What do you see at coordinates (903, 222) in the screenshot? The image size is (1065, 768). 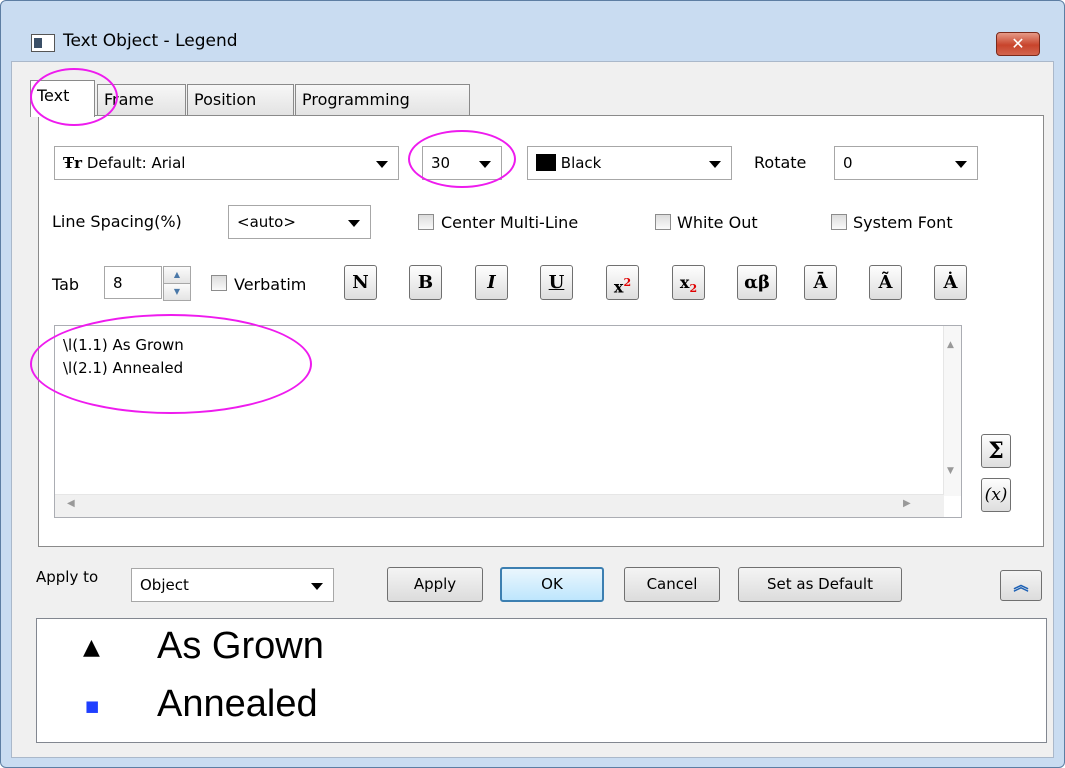 I see `system-font-label: System Font` at bounding box center [903, 222].